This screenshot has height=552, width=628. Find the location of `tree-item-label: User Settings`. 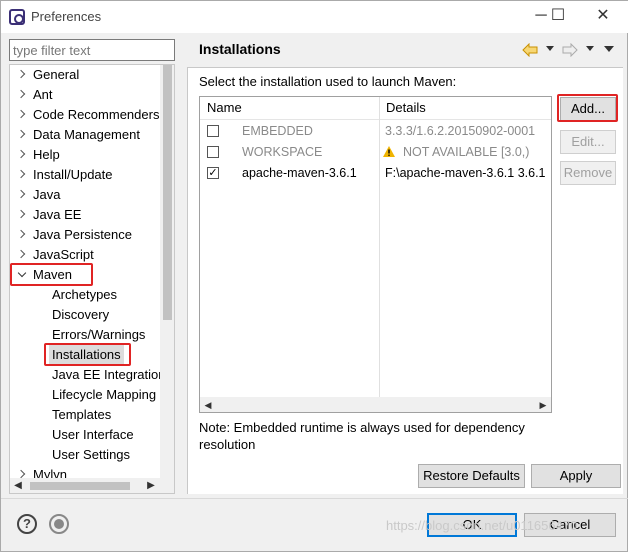

tree-item-label: User Settings is located at coordinates (91, 454).